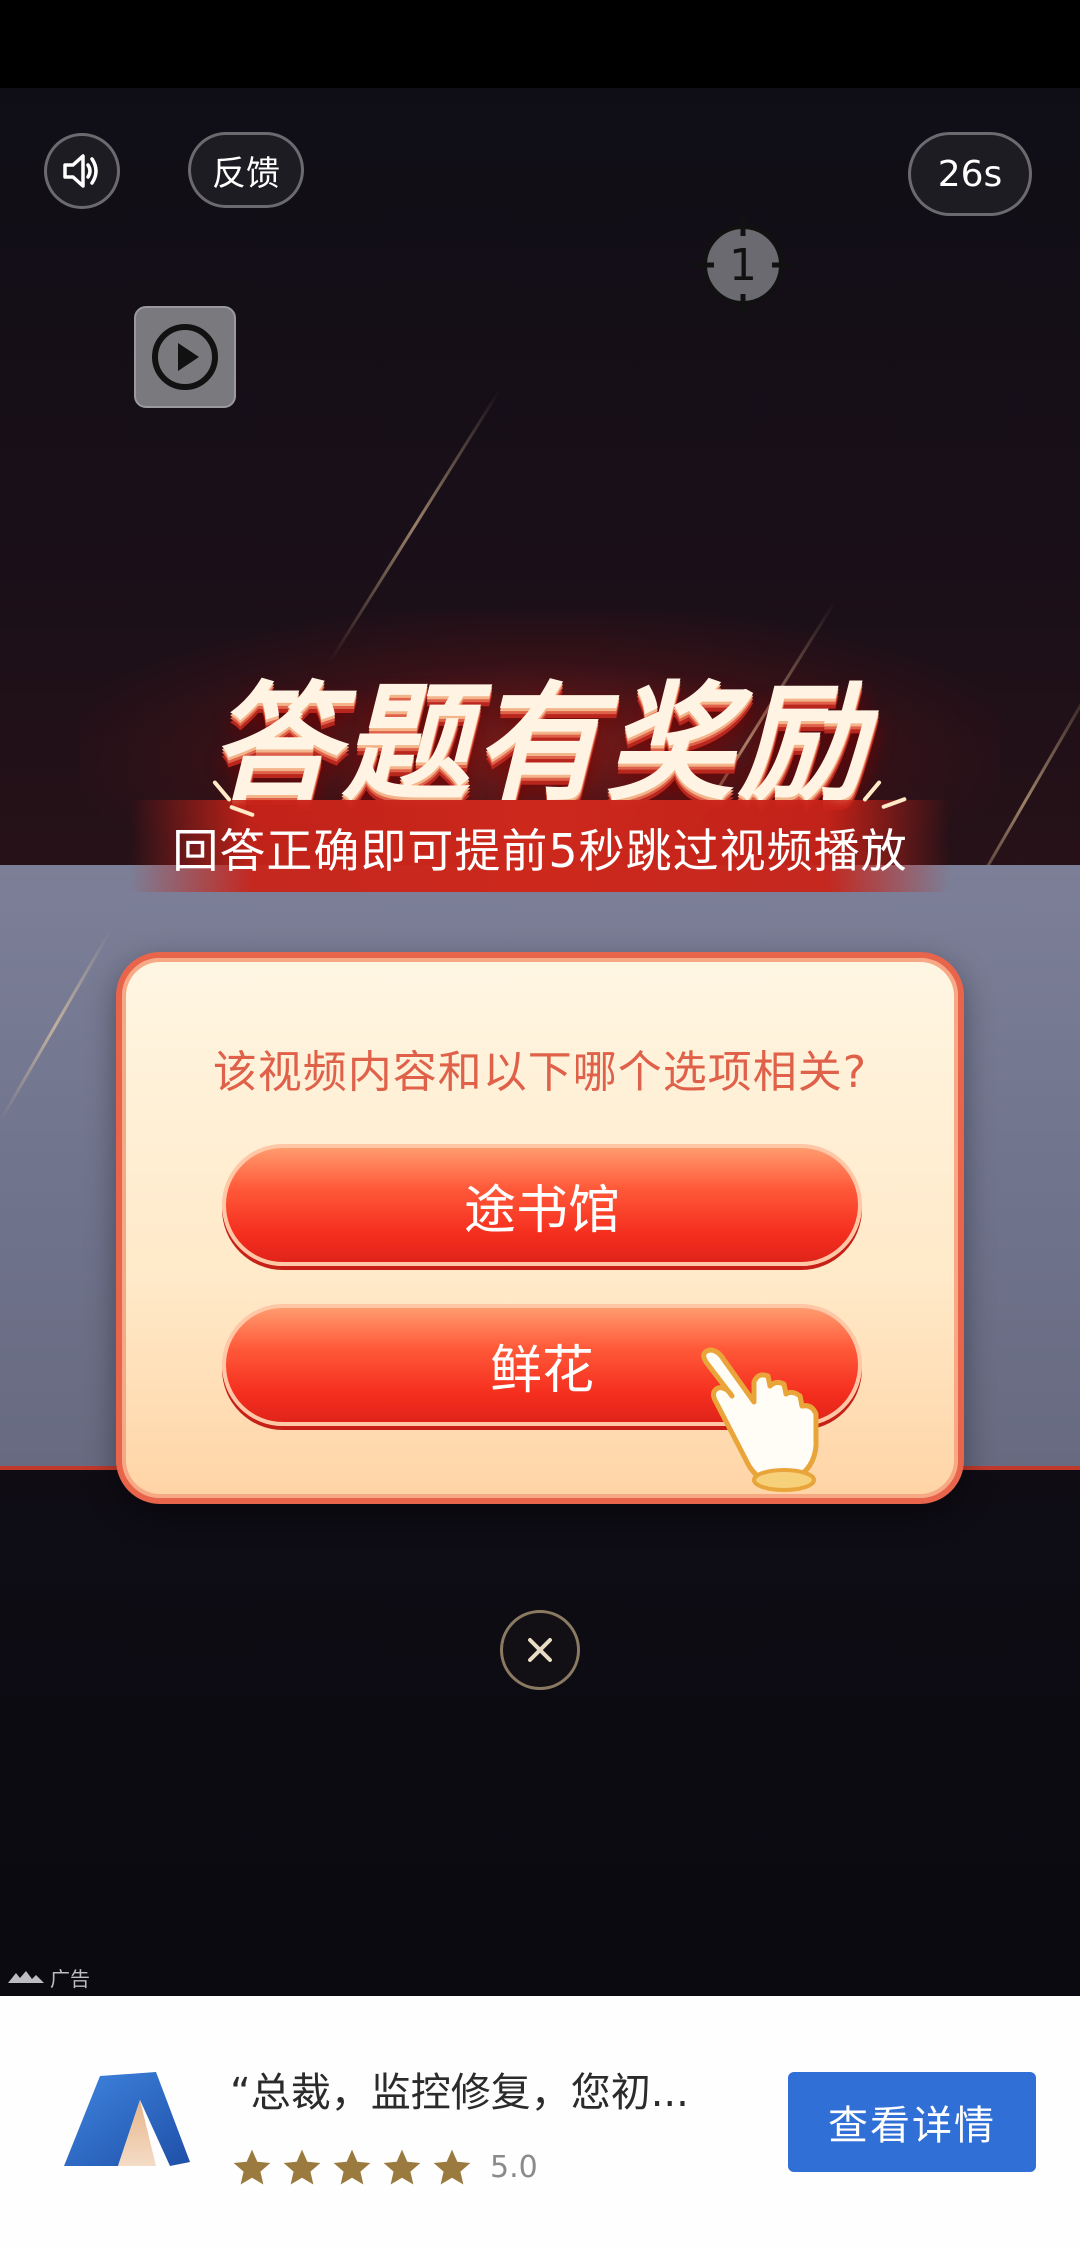 The image size is (1080, 2248). I want to click on play-button, so click(185, 357).